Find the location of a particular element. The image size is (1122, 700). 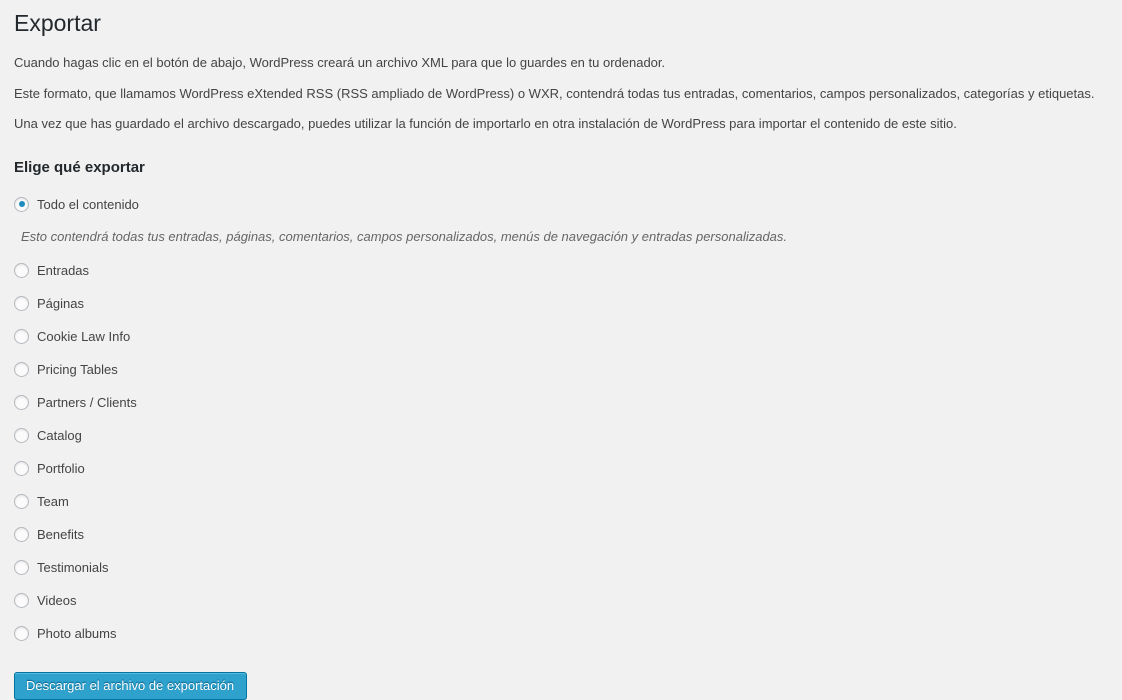

option-label-photo-albums: Photo albums is located at coordinates (77, 633).